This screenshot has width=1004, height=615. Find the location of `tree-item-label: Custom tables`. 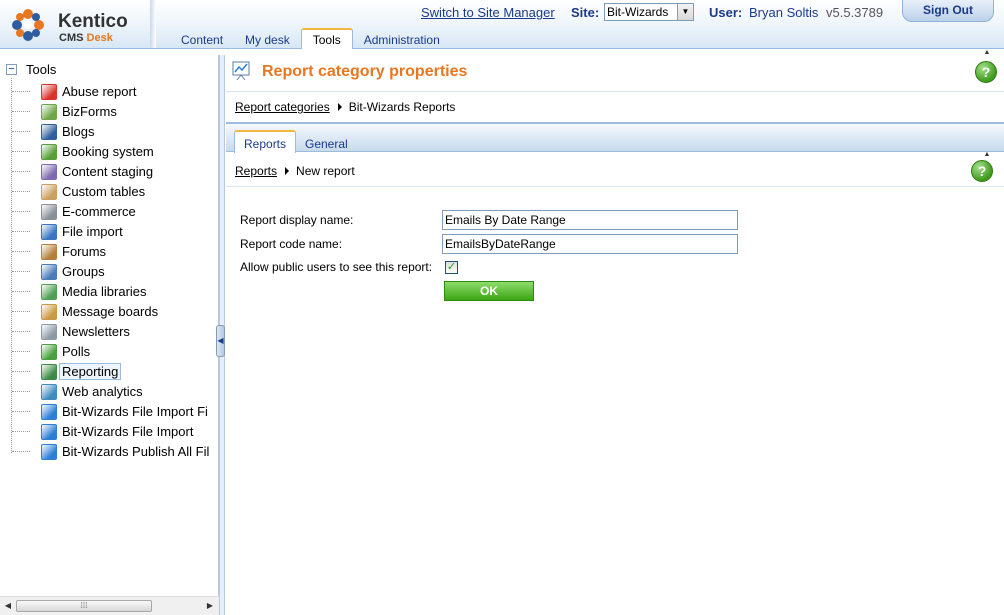

tree-item-label: Custom tables is located at coordinates (103, 191).